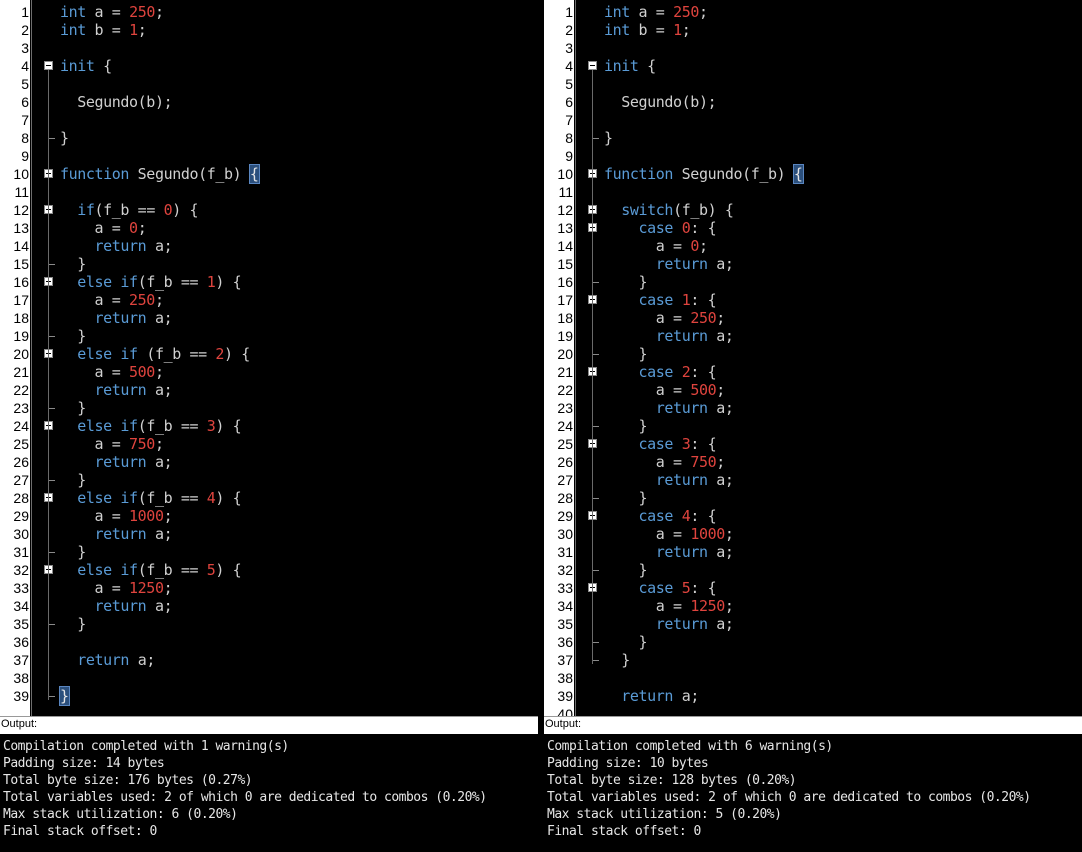 The width and height of the screenshot is (1082, 852). I want to click on line-number: 37, so click(565, 660).